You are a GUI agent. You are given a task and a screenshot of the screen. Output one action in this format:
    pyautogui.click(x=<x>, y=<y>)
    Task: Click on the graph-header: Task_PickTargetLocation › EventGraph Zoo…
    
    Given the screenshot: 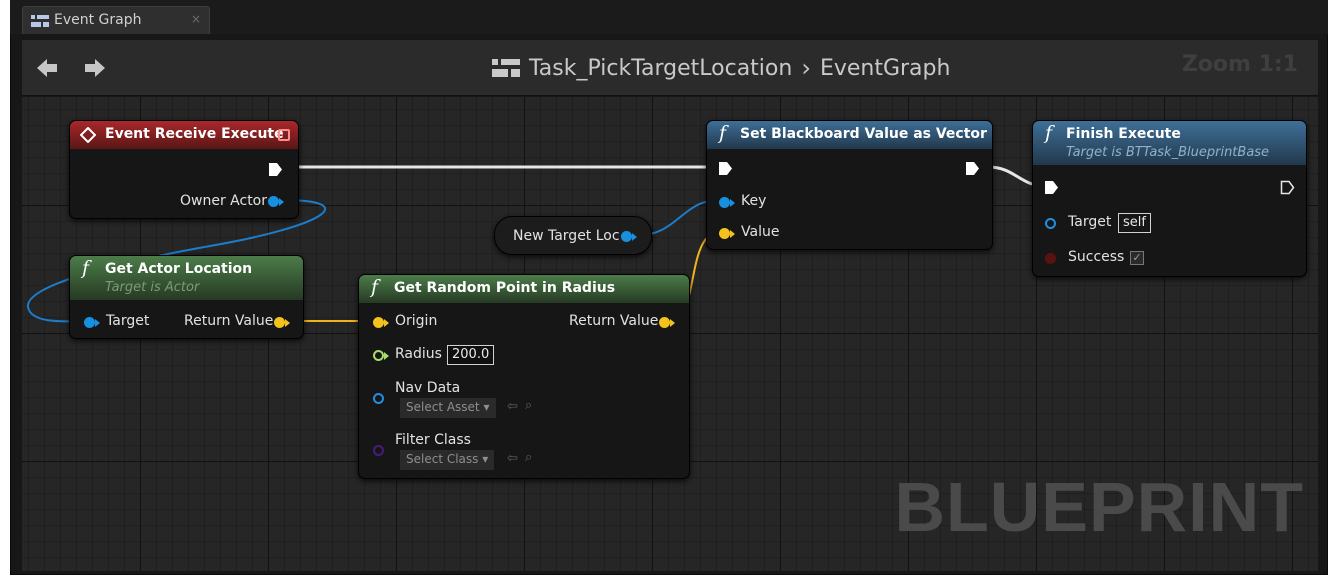 What is the action you would take?
    pyautogui.click(x=670, y=68)
    